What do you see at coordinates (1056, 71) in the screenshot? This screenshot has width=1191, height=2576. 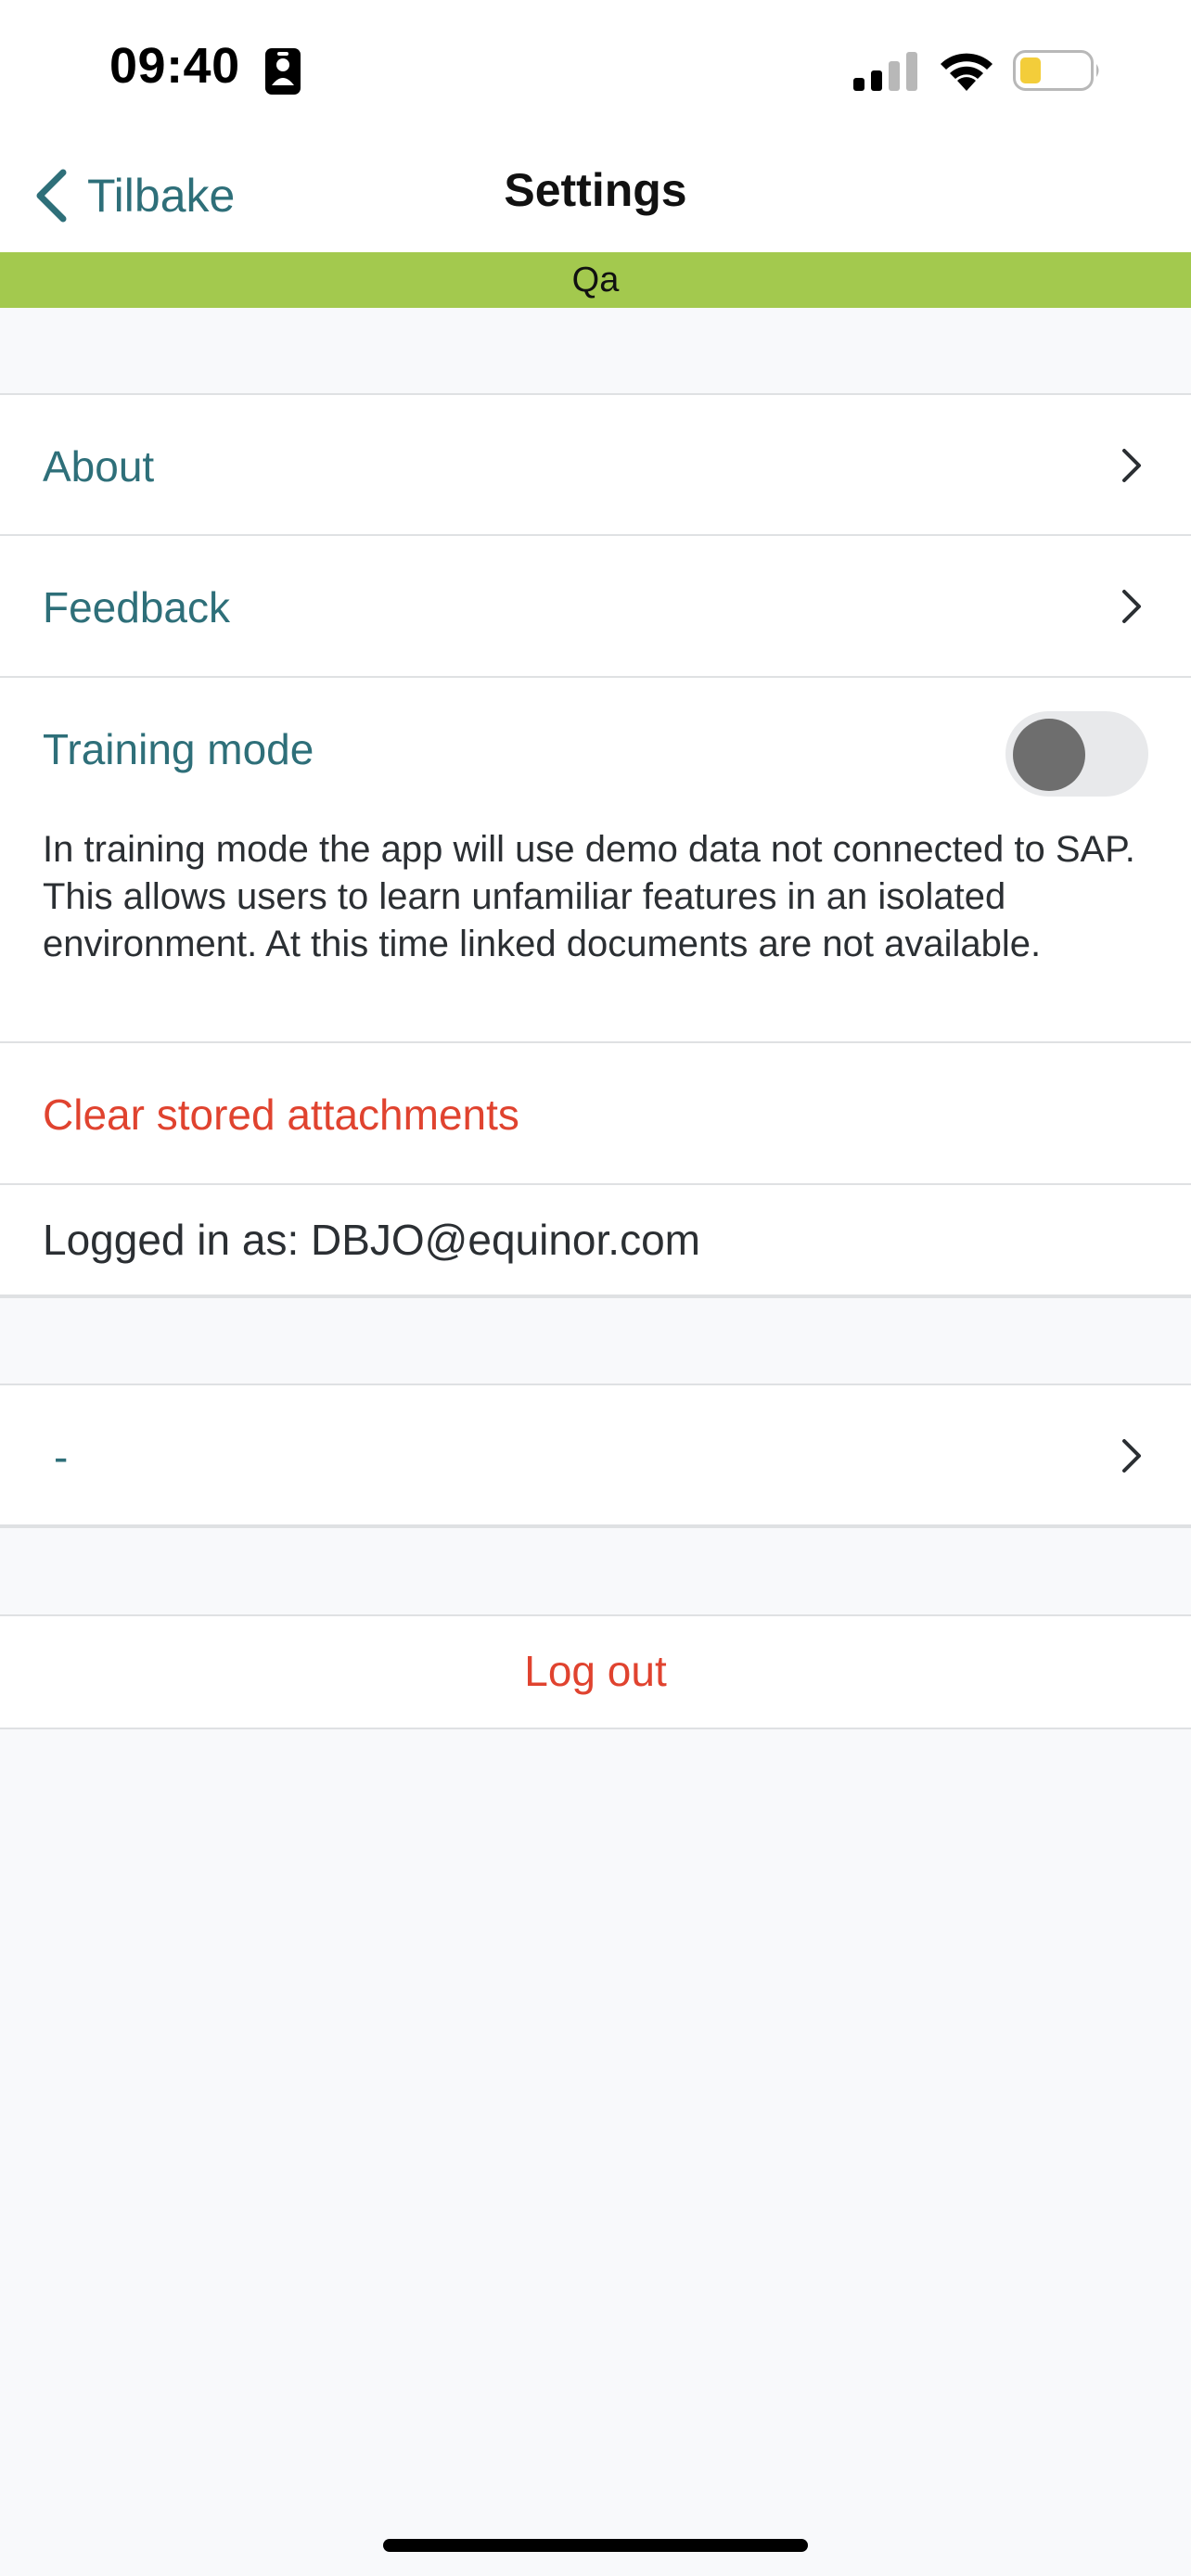 I see `battery-icon` at bounding box center [1056, 71].